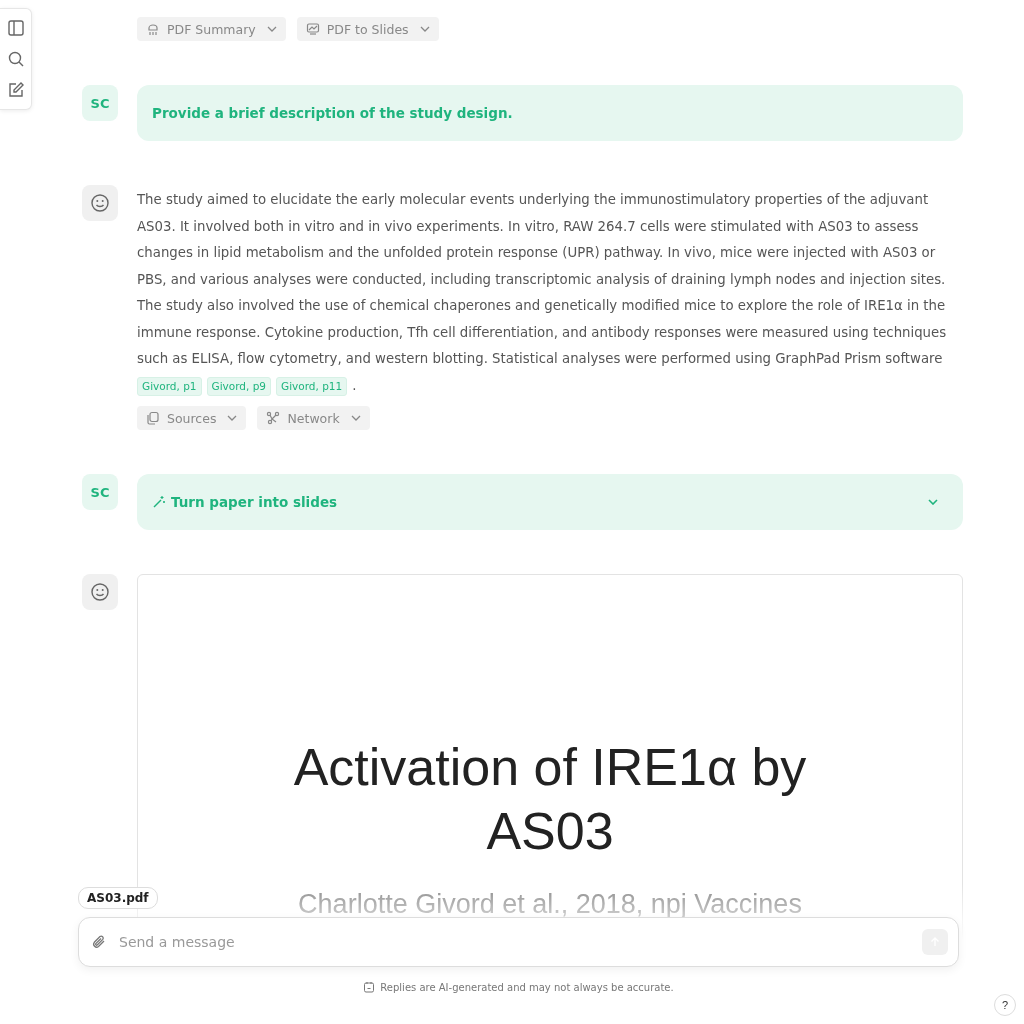  Describe the element at coordinates (550, 502) in the screenshot. I see `command-message: Turn paper into slides` at that location.